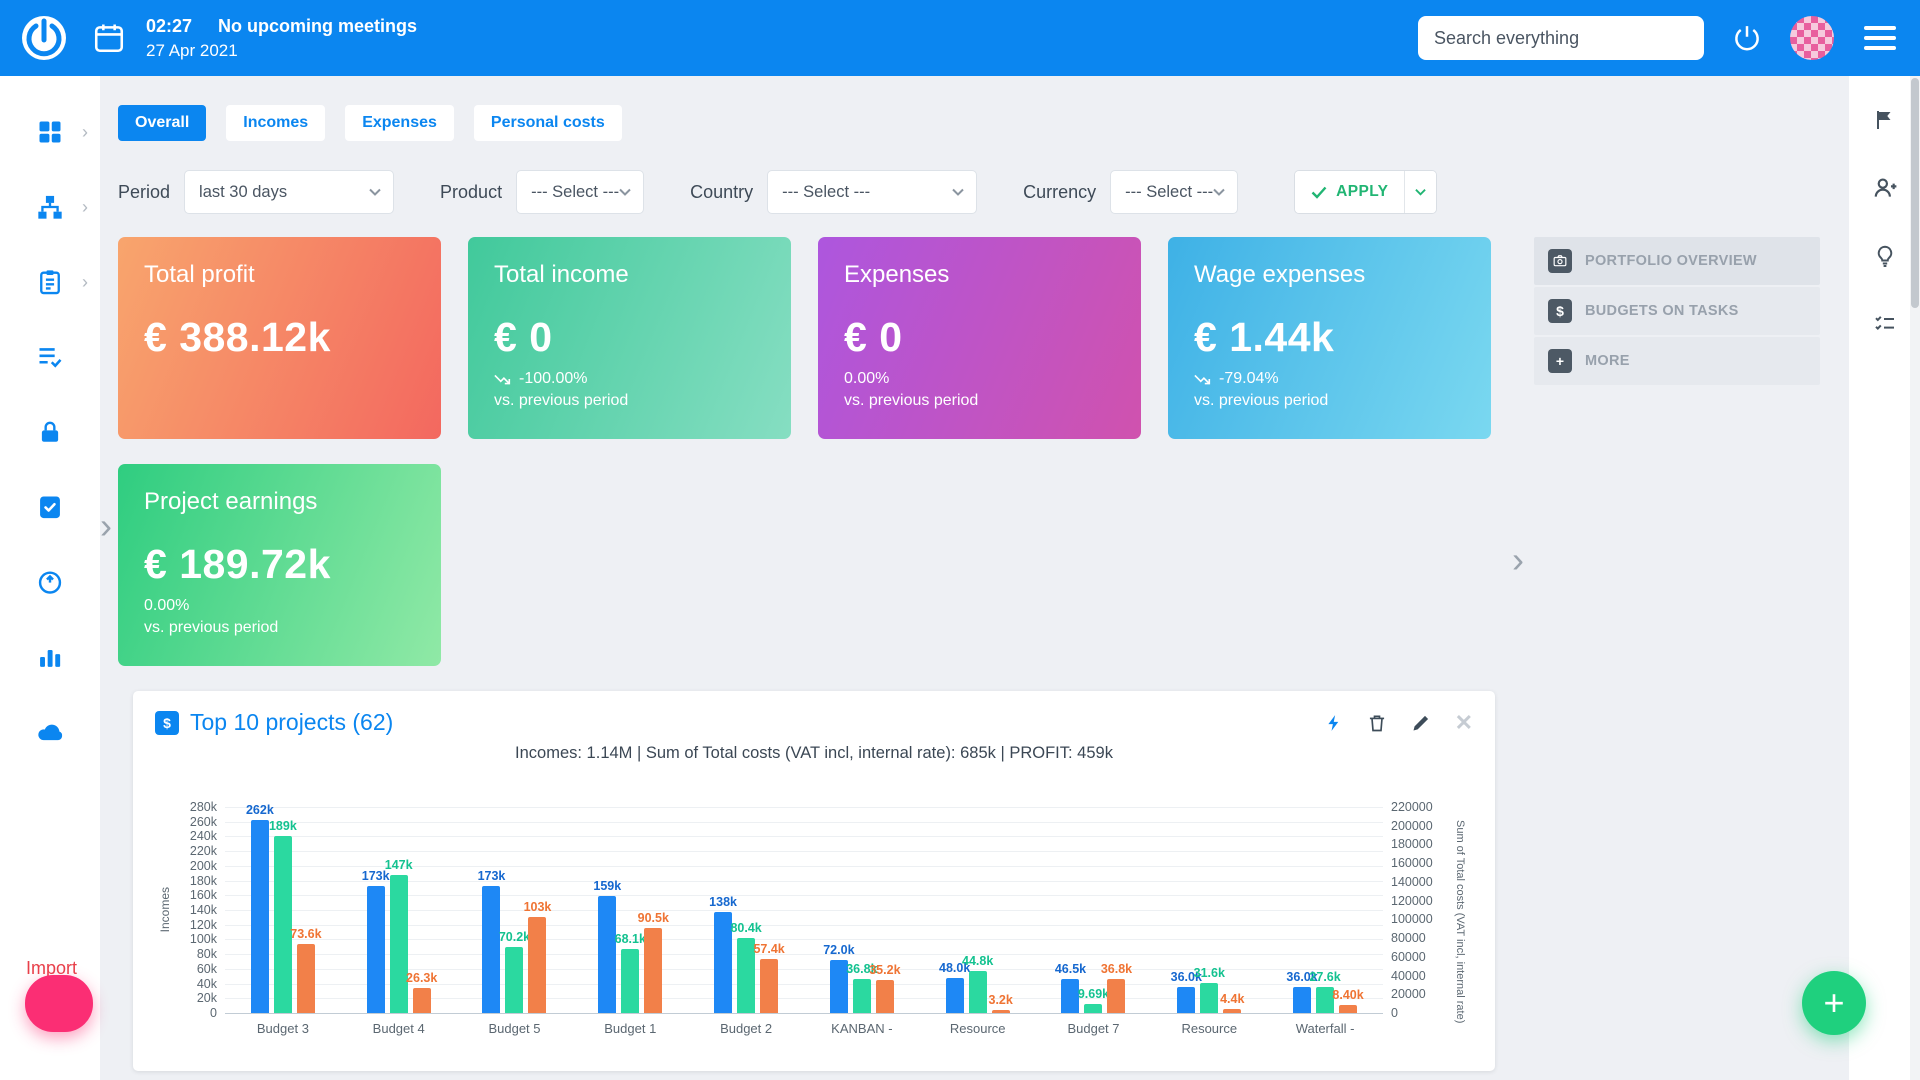  What do you see at coordinates (44, 38) in the screenshot?
I see `app-logo` at bounding box center [44, 38].